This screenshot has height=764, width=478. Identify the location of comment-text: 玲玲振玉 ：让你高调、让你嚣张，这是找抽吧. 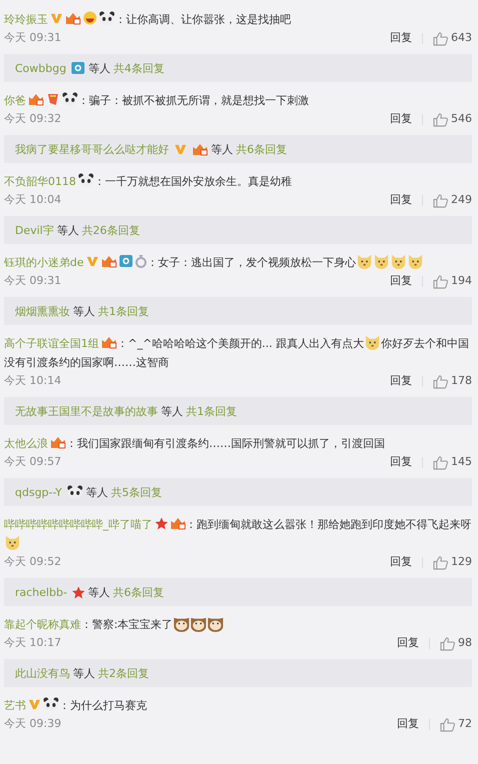
(148, 19).